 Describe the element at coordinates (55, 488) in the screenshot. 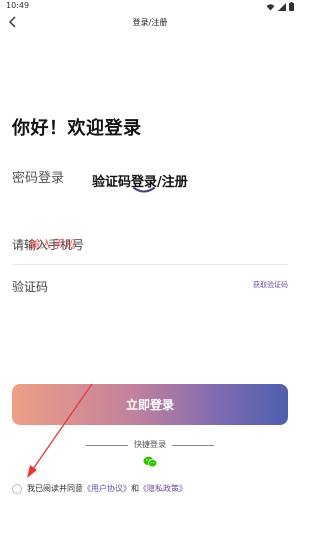

I see `agreement-prefix: 我已阅读并同意` at that location.